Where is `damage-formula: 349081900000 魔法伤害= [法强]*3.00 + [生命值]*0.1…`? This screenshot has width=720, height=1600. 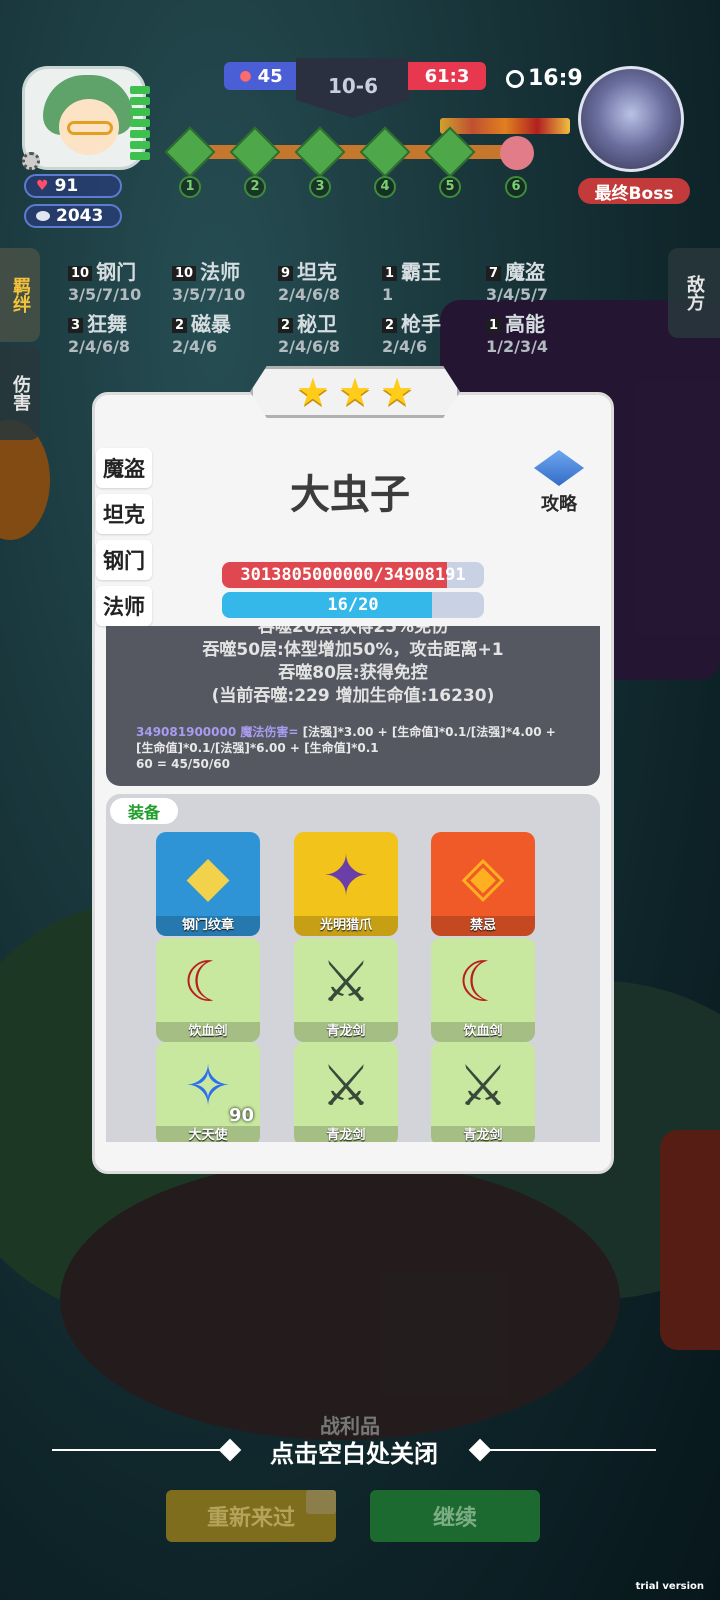 damage-formula: 349081900000 魔法伤害= [法强]*3.00 + [生命值]*0.1… is located at coordinates (353, 748).